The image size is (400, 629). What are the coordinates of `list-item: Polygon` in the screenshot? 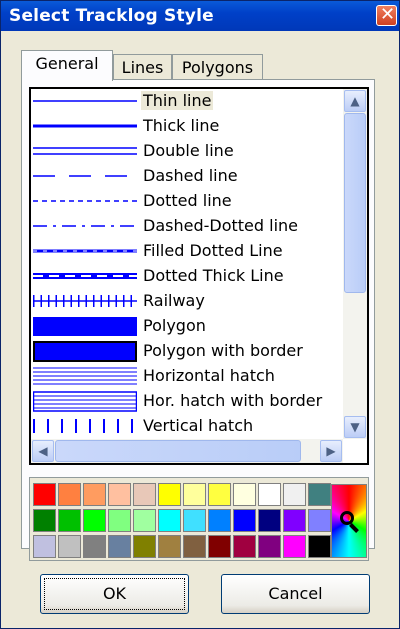 It's located at (187, 326).